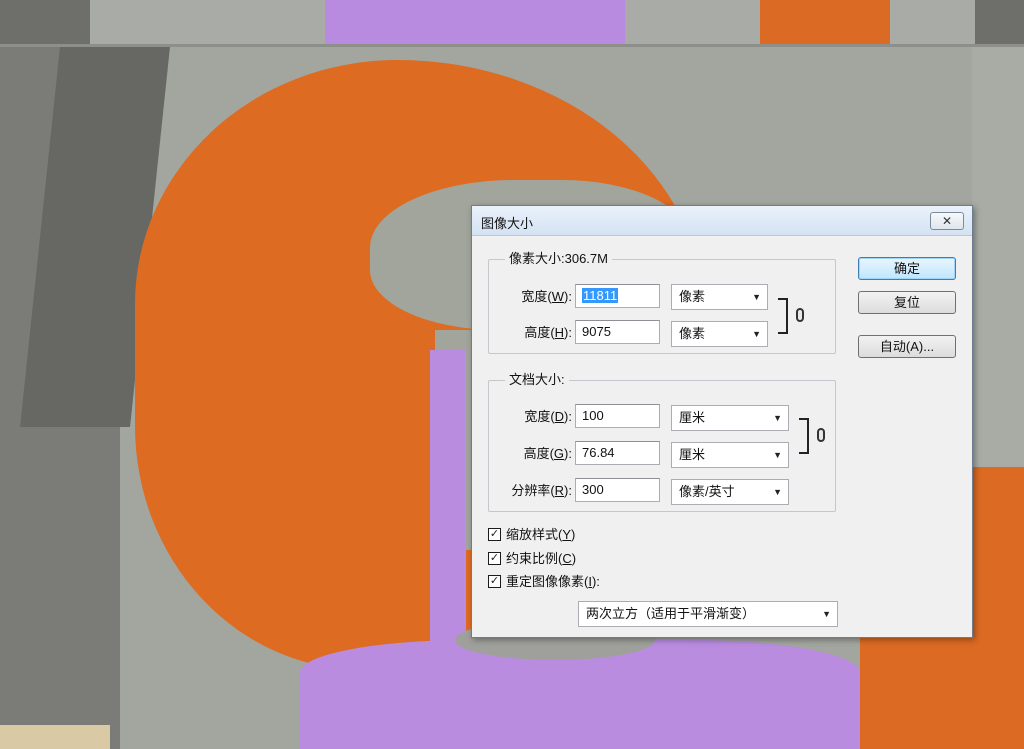 Image resolution: width=1024 pixels, height=749 pixels. What do you see at coordinates (548, 332) in the screenshot?
I see `pixel-height-label: 高度(H):` at bounding box center [548, 332].